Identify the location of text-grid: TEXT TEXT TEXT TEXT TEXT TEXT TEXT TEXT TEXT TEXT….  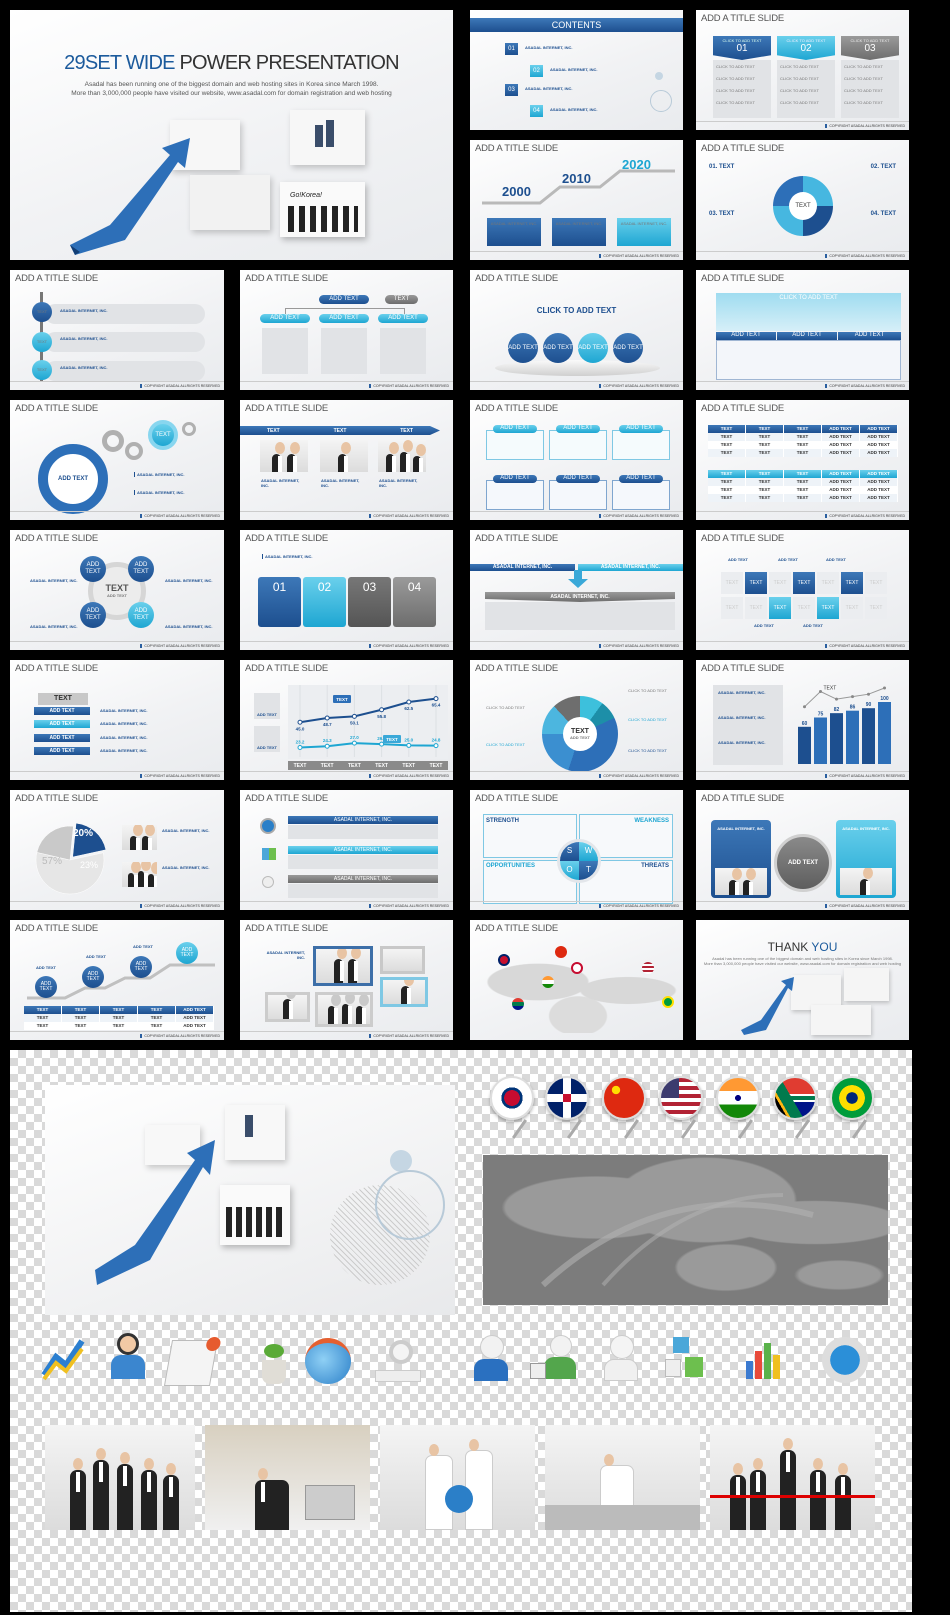
(814, 597).